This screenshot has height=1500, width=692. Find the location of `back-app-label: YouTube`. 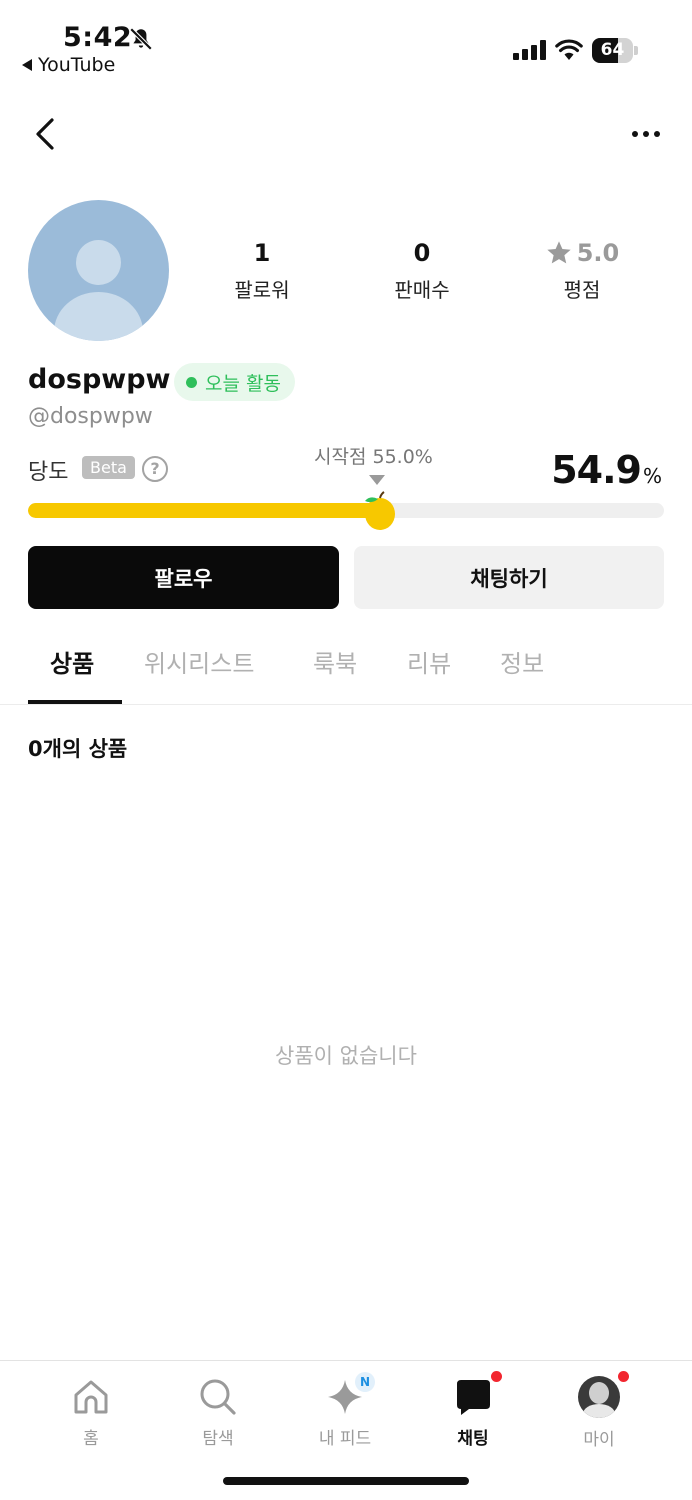

back-app-label: YouTube is located at coordinates (77, 65).